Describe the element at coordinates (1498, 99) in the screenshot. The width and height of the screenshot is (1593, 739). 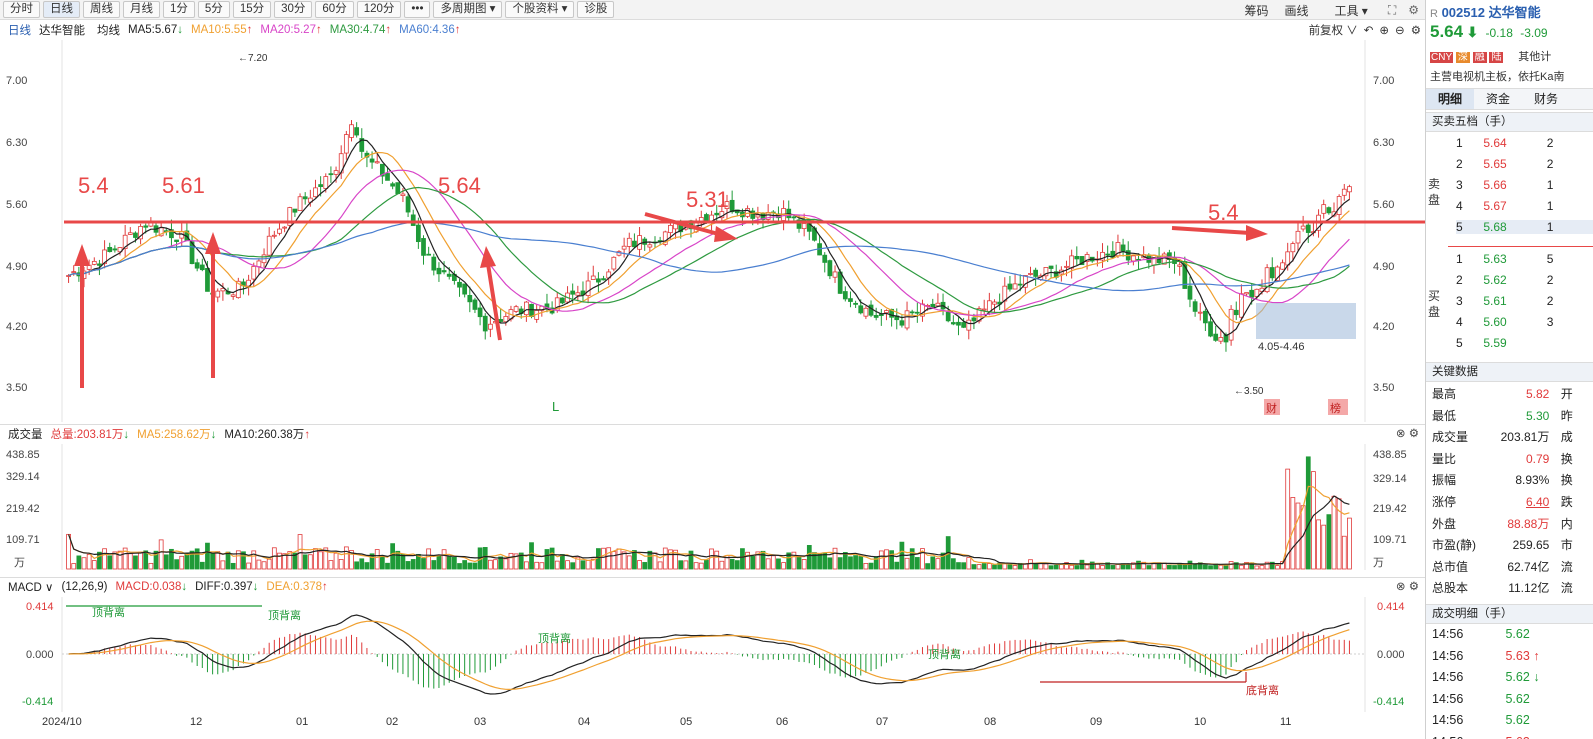
I see `tab-funds: 资金` at that location.